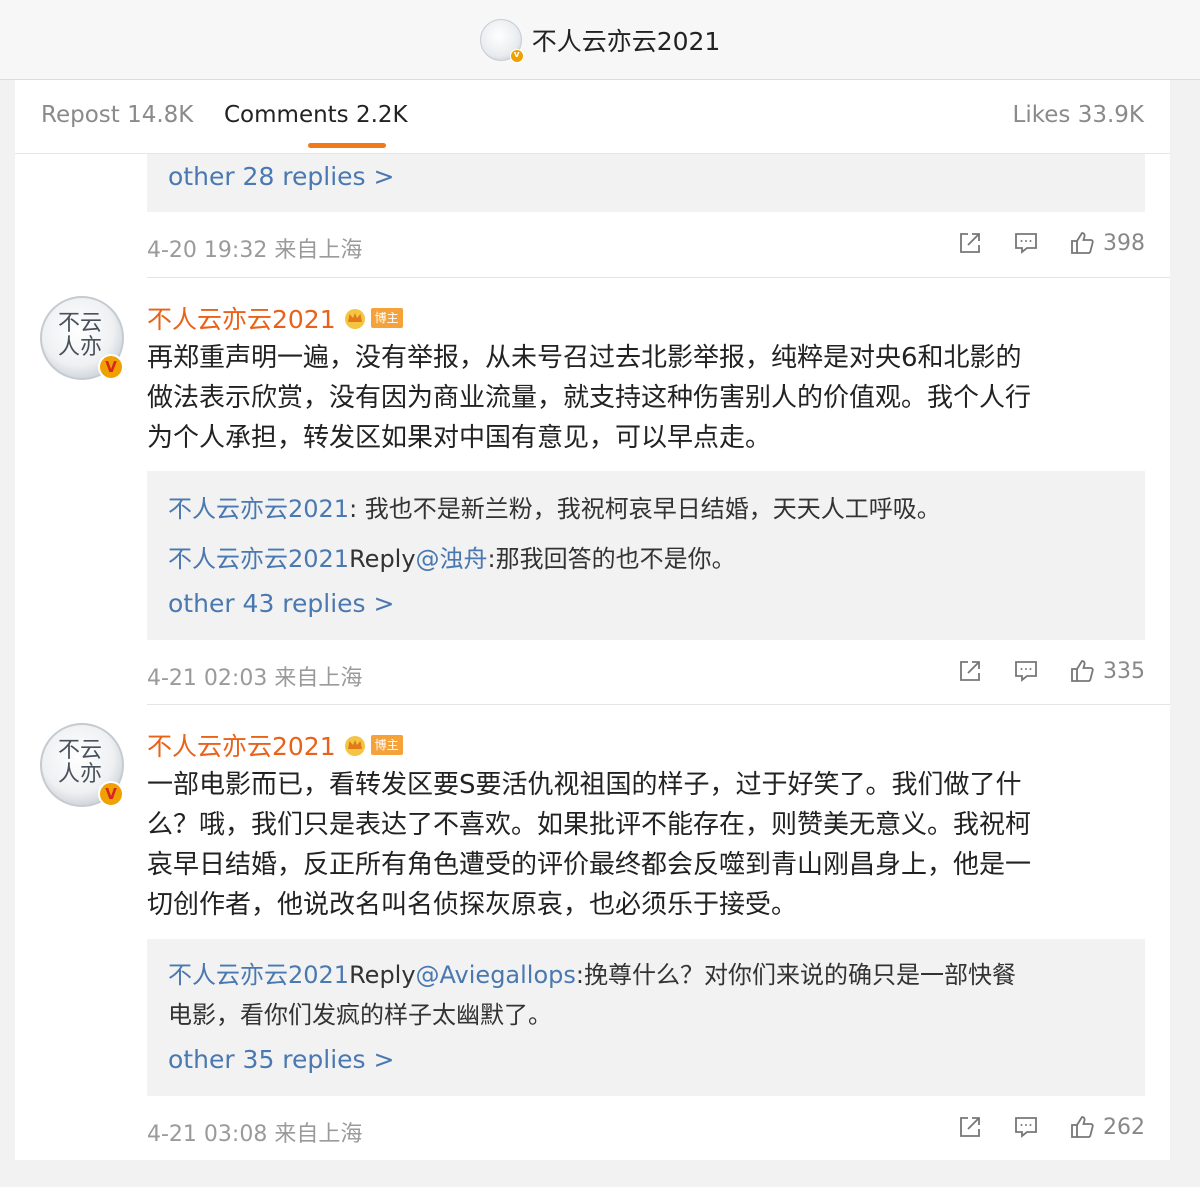 Image resolution: width=1200 pixels, height=1187 pixels. What do you see at coordinates (360, 1015) in the screenshot?
I see `reply-item-continued: 电影，看你们发疯的样子太幽默了。` at bounding box center [360, 1015].